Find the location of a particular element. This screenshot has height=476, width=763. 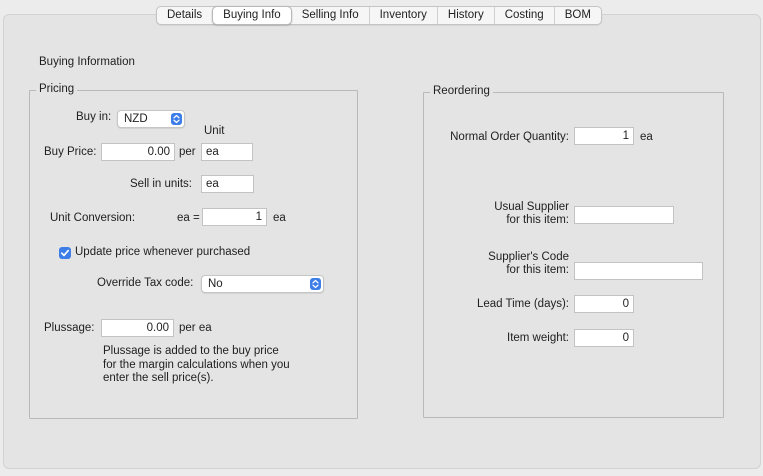

unit-conversion-input is located at coordinates (234, 217).